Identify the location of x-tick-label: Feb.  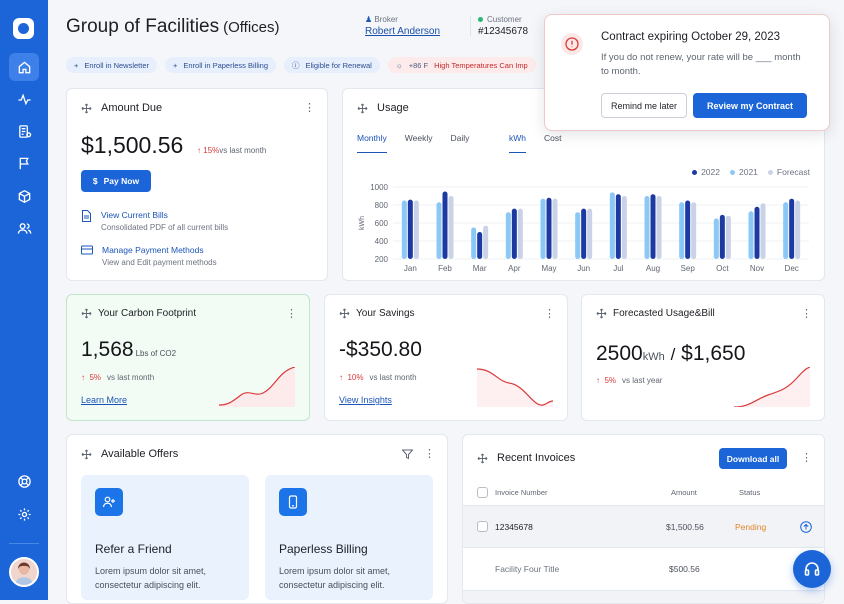
(445, 268).